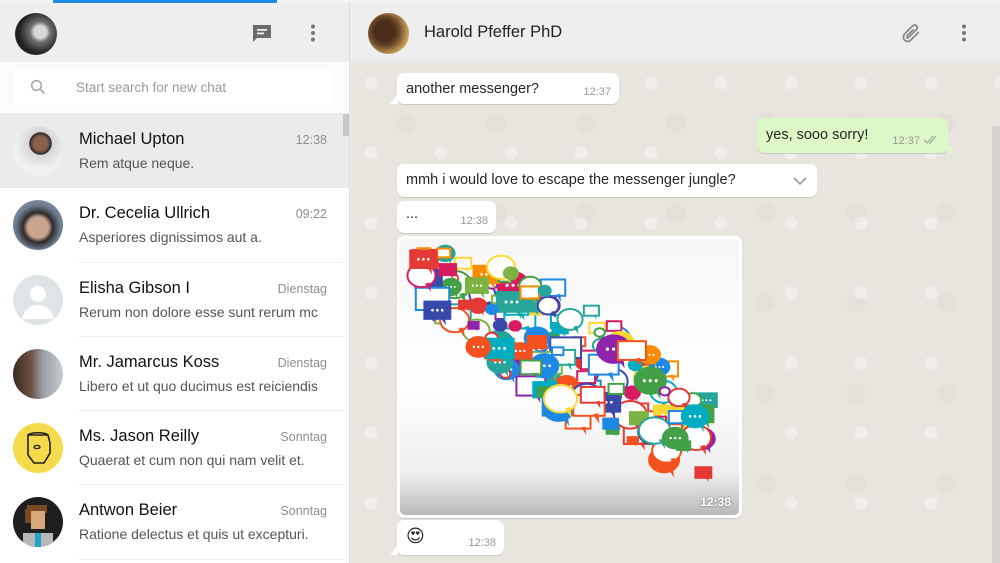  I want to click on scrollbar-thumb, so click(346, 125).